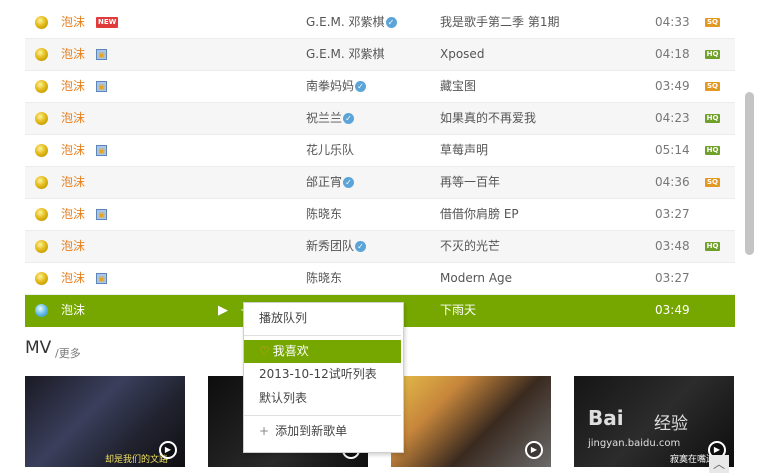 Image resolution: width=757 pixels, height=473 pixels. Describe the element at coordinates (345, 54) in the screenshot. I see `song-artist: G.E.M. 邓紫棋` at that location.